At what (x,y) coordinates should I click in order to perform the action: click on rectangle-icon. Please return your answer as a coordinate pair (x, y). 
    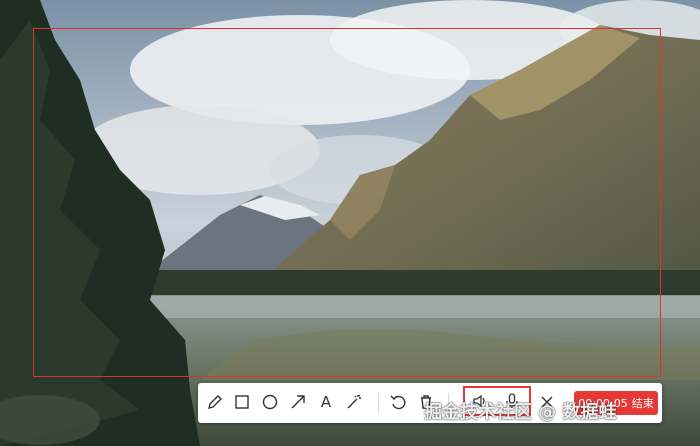
    Looking at the image, I should click on (242, 402).